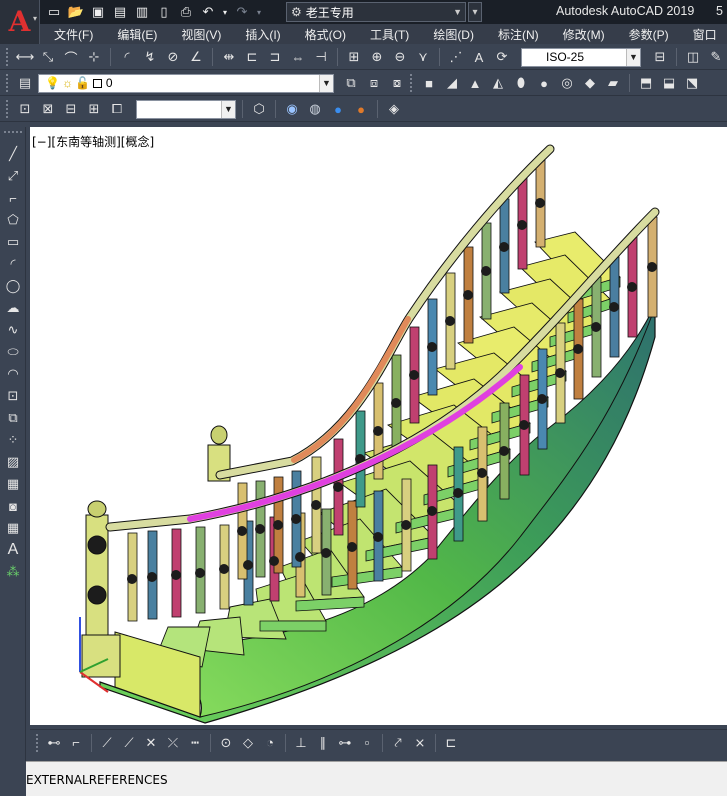 The image size is (727, 796). I want to click on polysolid-icon: ▰, so click(613, 83).